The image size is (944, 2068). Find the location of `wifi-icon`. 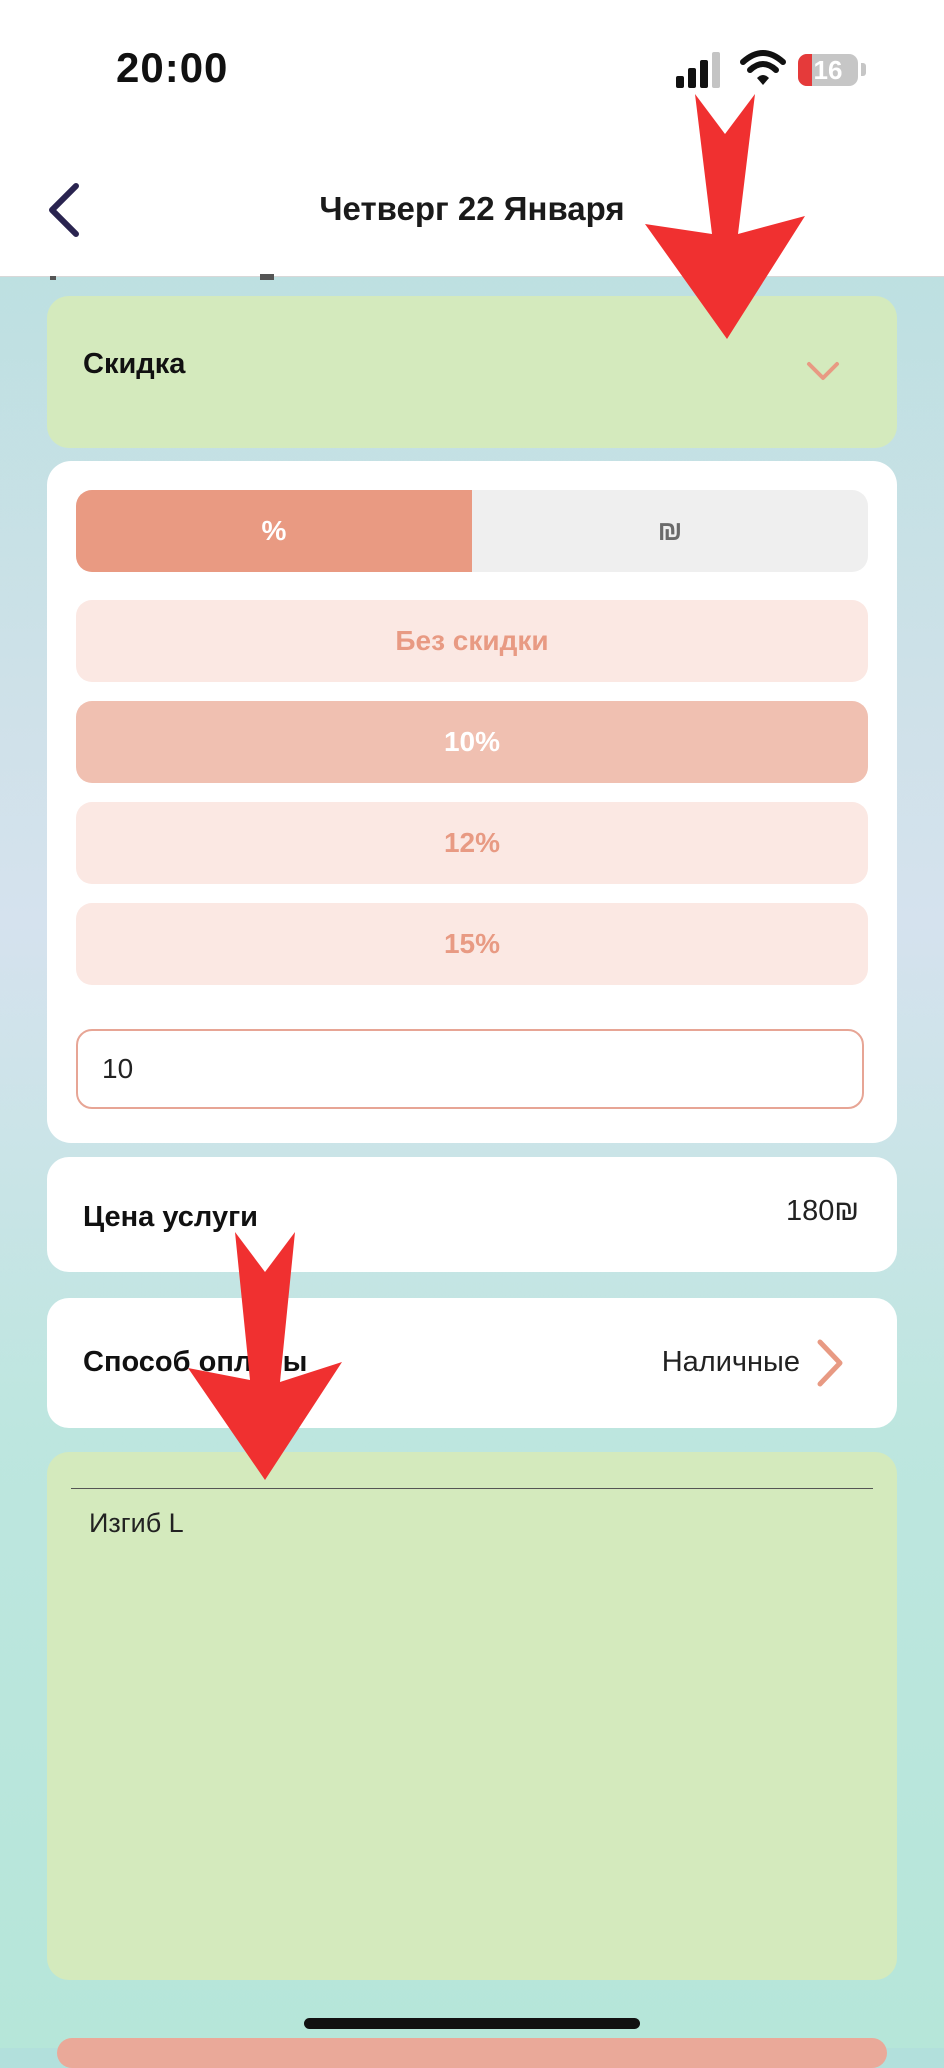

wifi-icon is located at coordinates (763, 67).